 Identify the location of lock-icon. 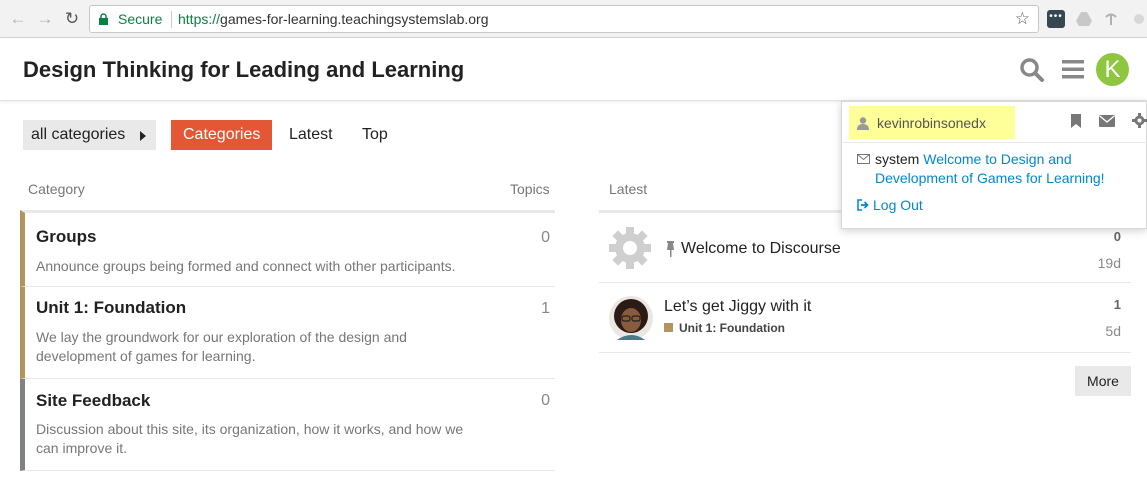
(103, 19).